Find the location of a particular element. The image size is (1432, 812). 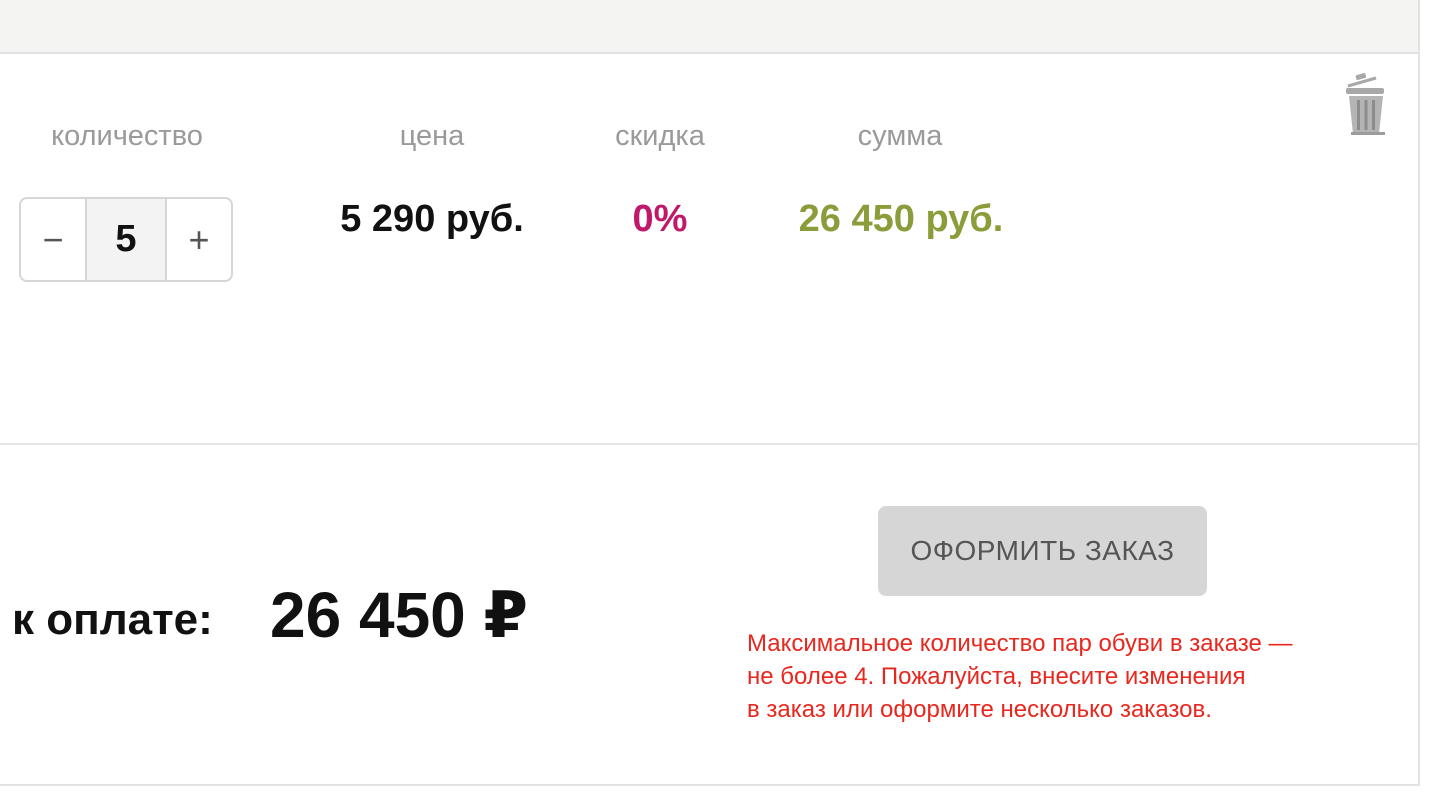

item-sum: 26 450 руб. is located at coordinates (901, 219).